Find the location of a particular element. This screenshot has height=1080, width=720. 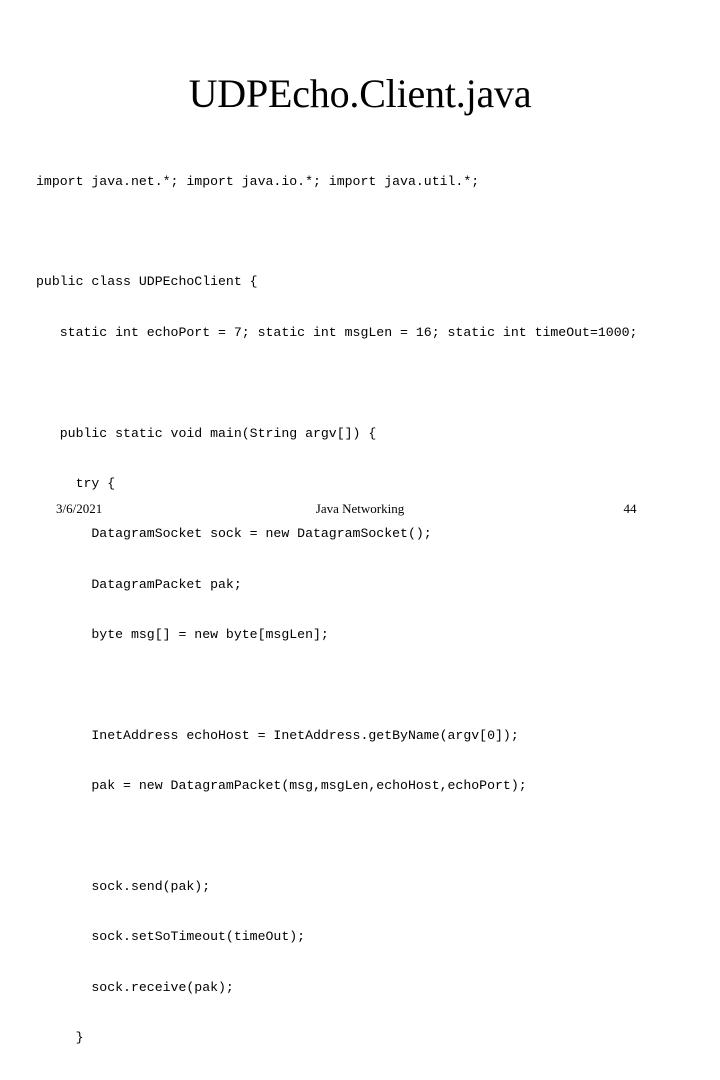

code-line: DatagramPacket pak; is located at coordinates (139, 584).